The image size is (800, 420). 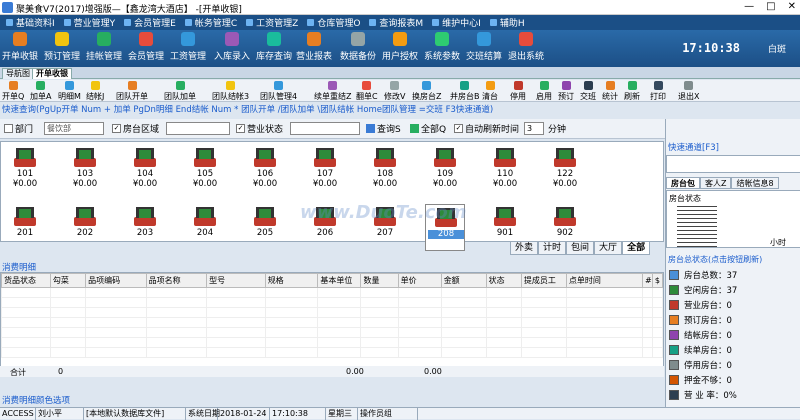 What do you see at coordinates (636, 248) in the screenshot?
I see `view-tab-4: 全部` at bounding box center [636, 248].